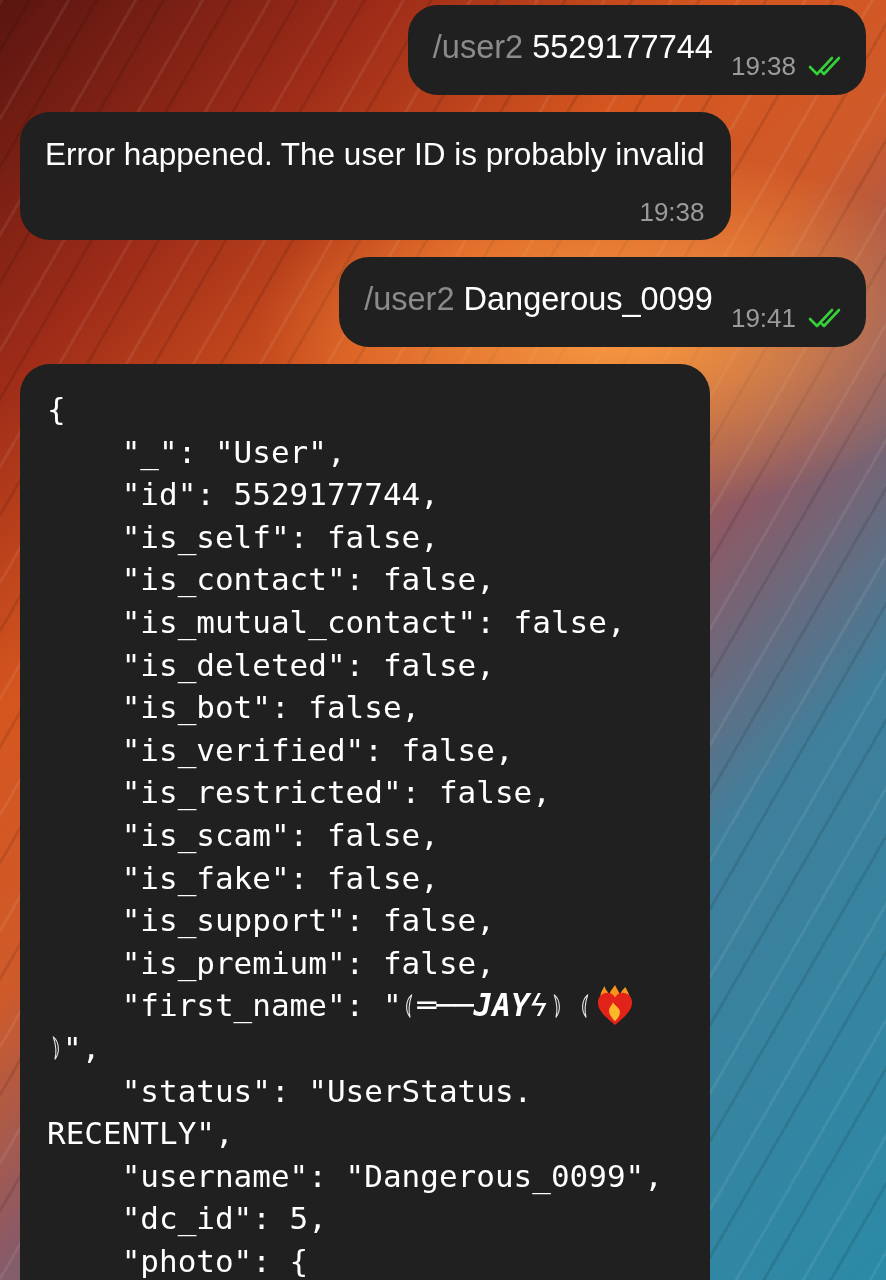 The image size is (886, 1280). What do you see at coordinates (280, 495) in the screenshot?
I see `code-line: "id": 5529177744,` at bounding box center [280, 495].